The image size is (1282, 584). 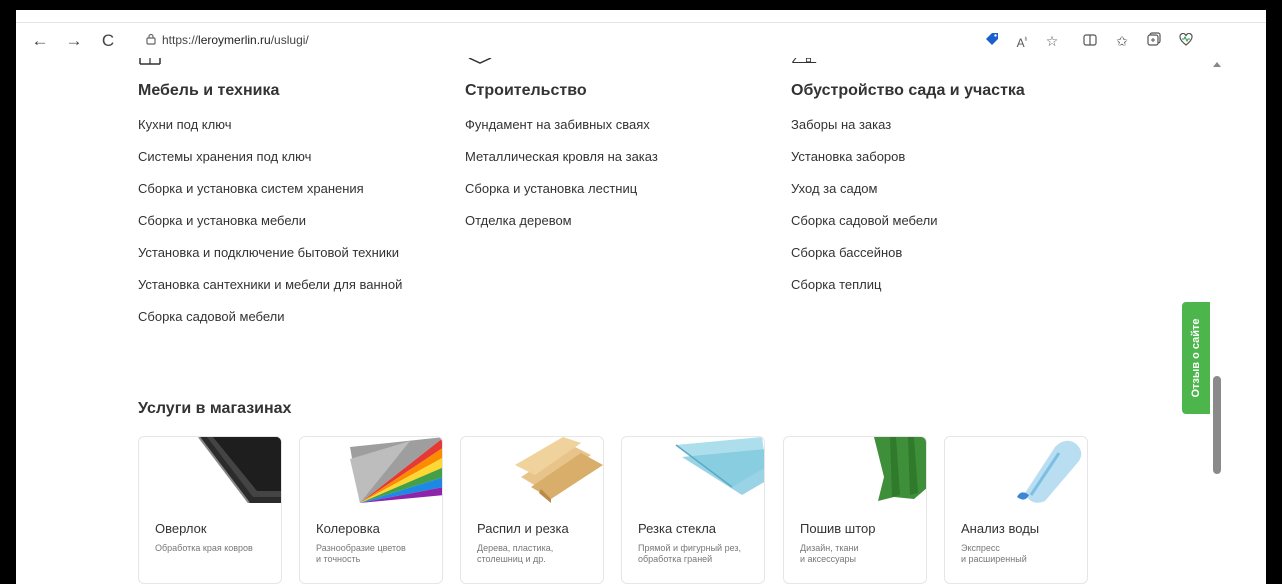 I want to click on service-link: Кухни под ключ, so click(x=184, y=124).